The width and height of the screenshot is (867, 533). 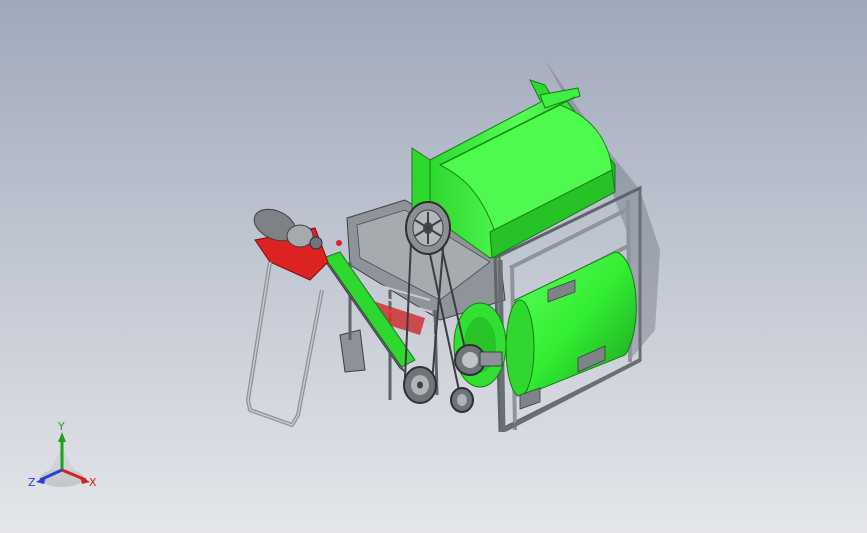 What do you see at coordinates (32, 482) in the screenshot?
I see `z-axis-label: Z` at bounding box center [32, 482].